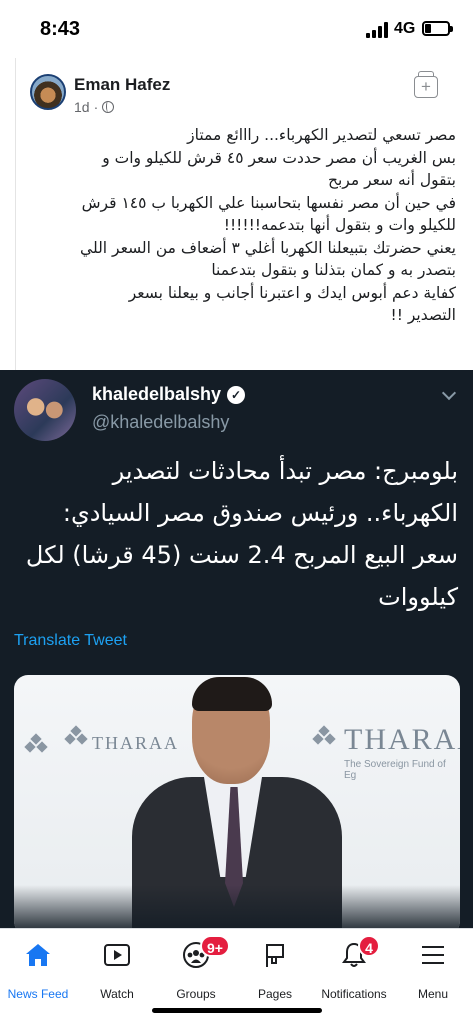 The height and width of the screenshot is (1024, 473). I want to click on tab-news-feed: News Feed, so click(39, 969).